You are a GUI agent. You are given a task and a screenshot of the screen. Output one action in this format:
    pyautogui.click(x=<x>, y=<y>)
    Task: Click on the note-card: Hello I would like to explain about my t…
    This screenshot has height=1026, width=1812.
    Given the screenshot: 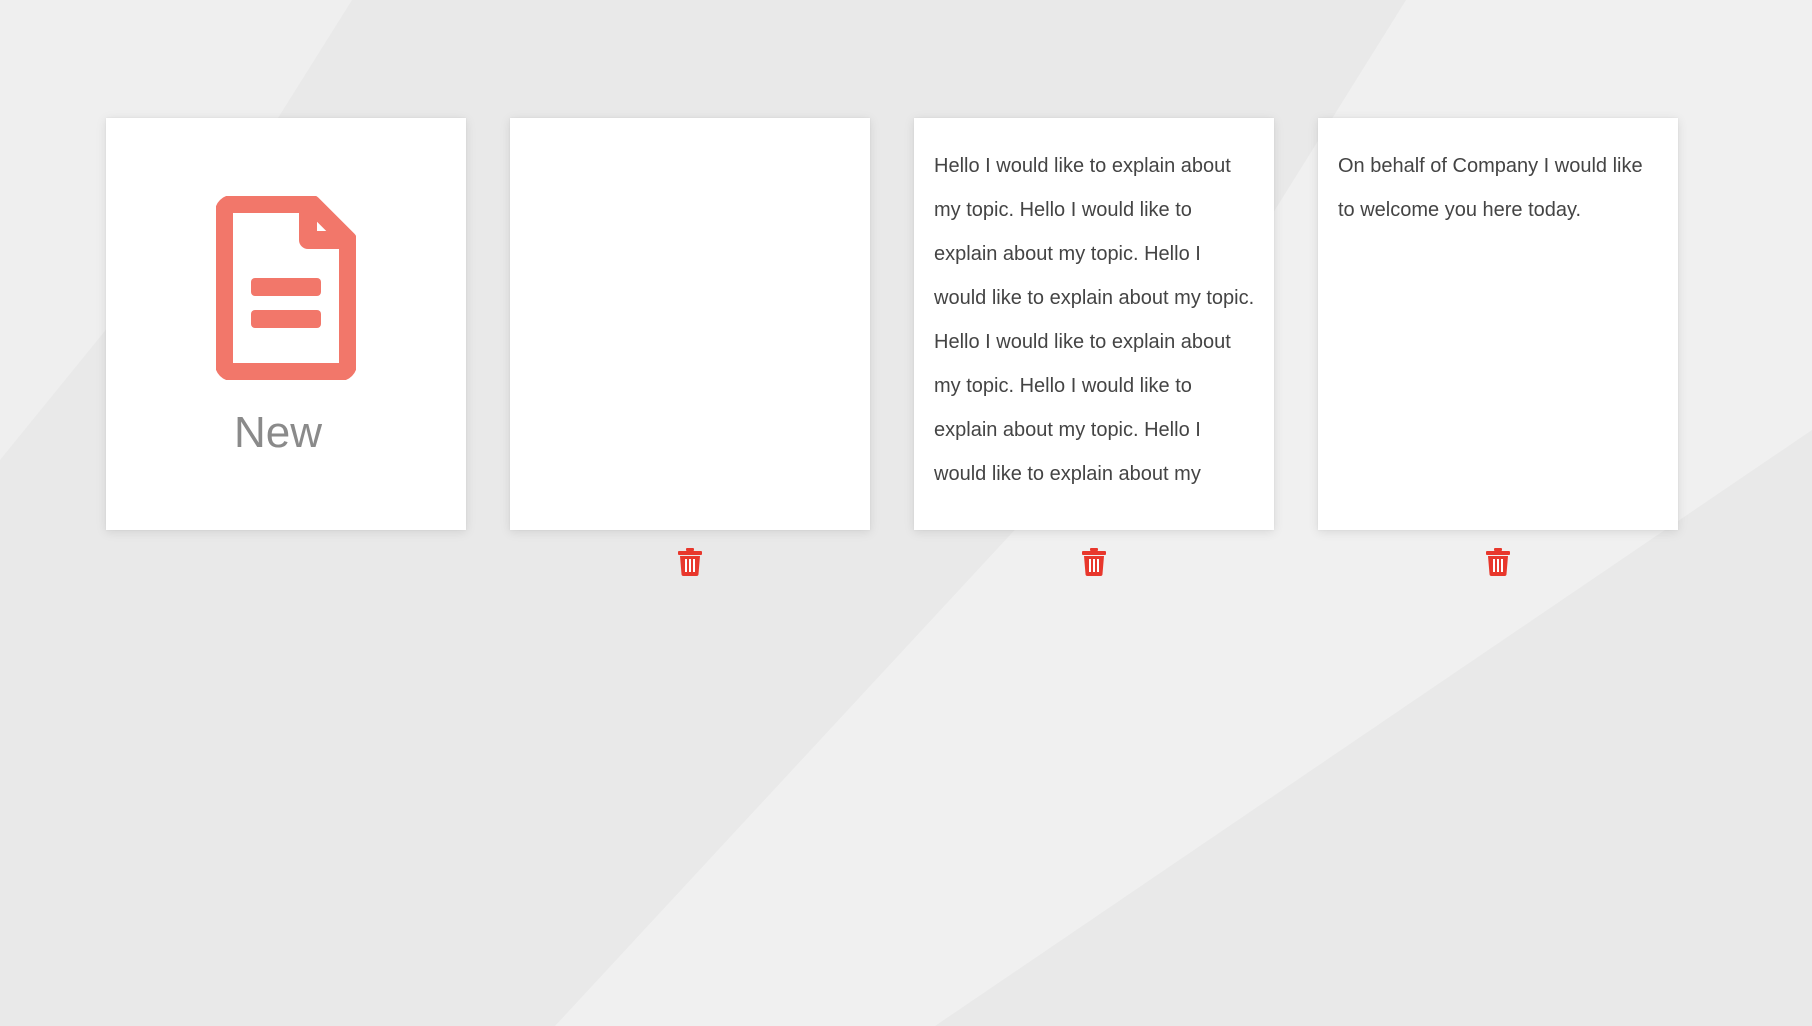 What is the action you would take?
    pyautogui.click(x=1094, y=324)
    